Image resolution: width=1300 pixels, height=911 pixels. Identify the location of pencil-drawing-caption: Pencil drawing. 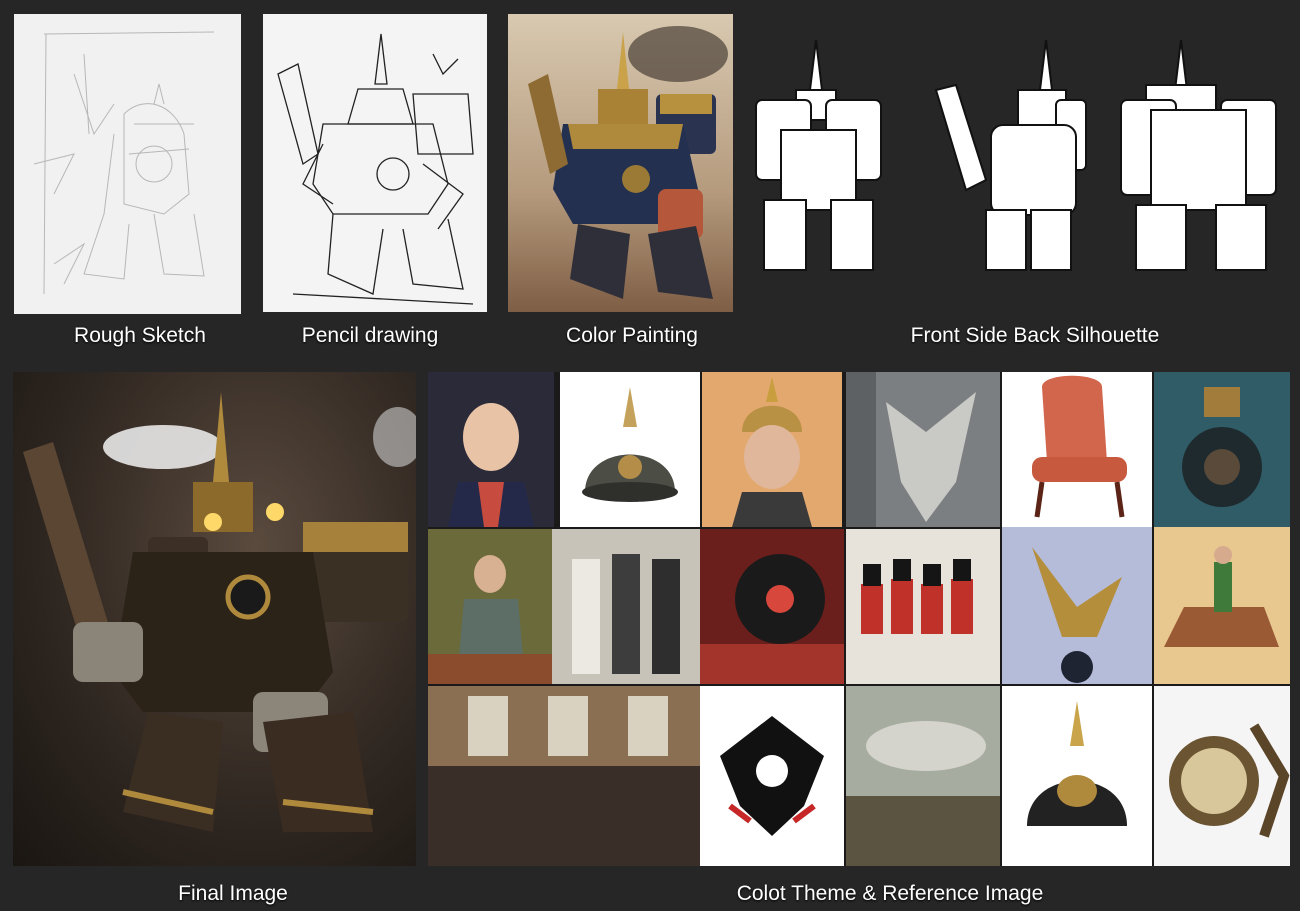
(370, 335).